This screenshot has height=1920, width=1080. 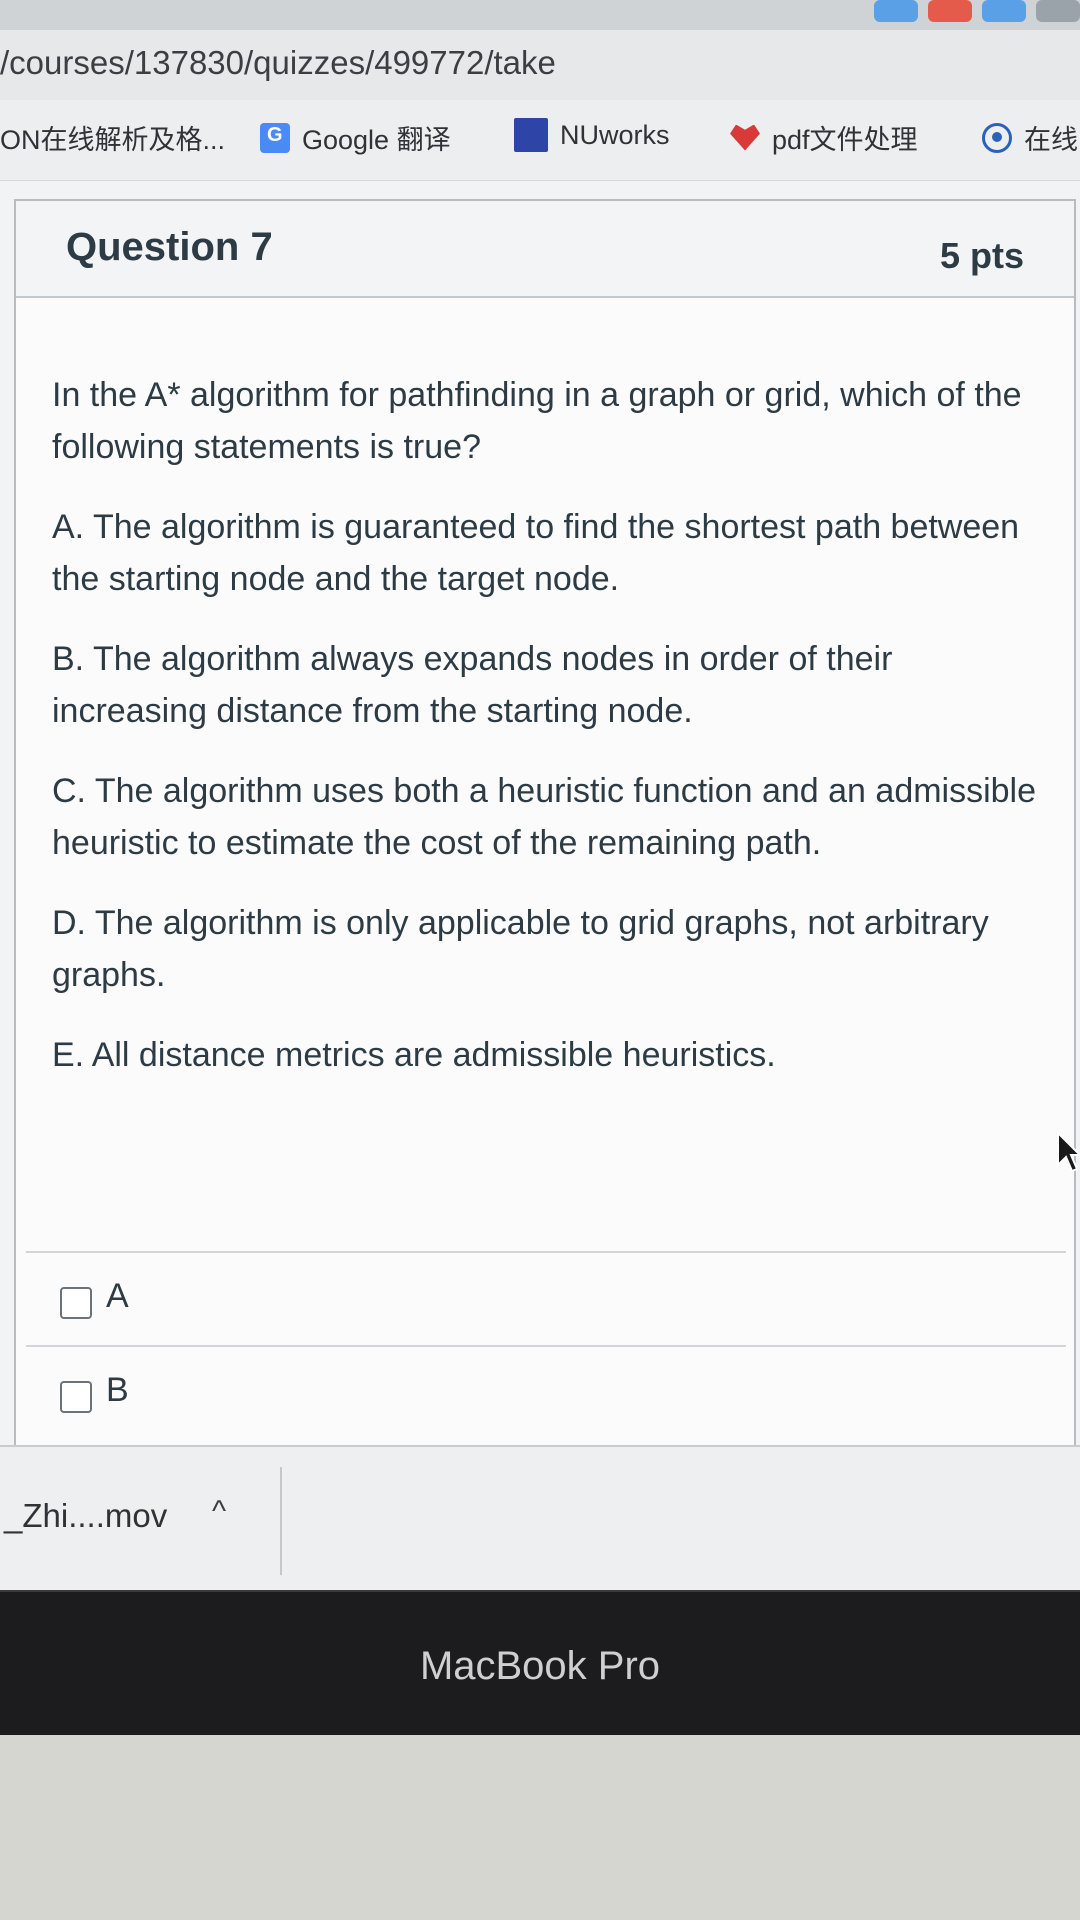 I want to click on checkbox-a, so click(x=76, y=1303).